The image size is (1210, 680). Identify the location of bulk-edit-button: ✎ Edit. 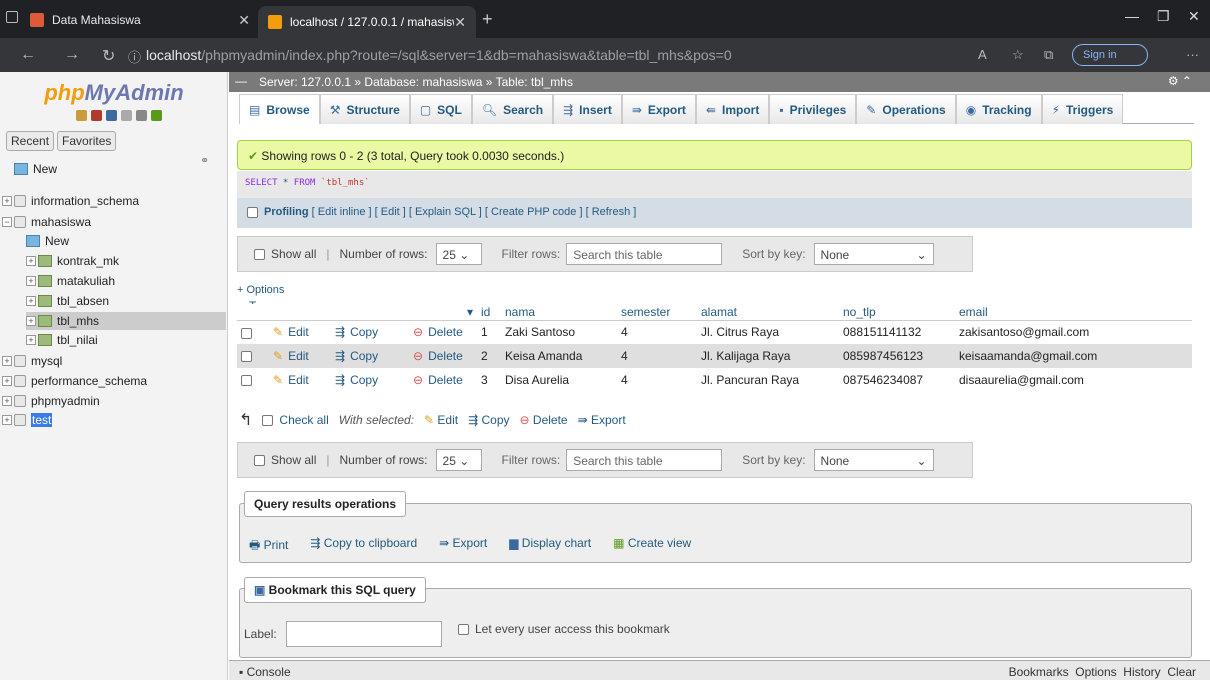
(441, 420).